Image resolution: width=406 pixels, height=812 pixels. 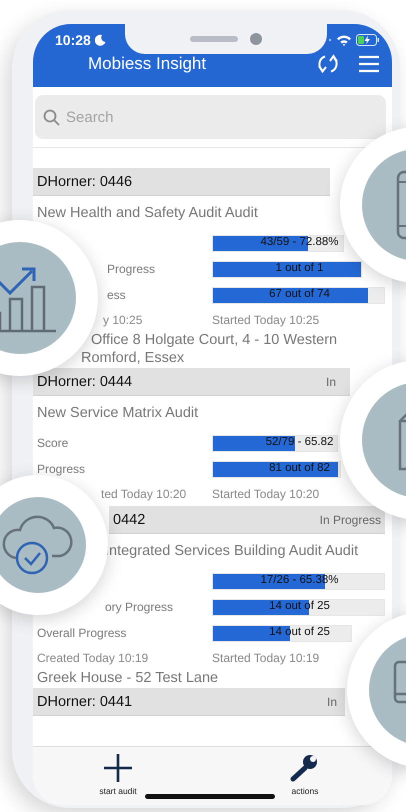 I want to click on search-bar: Search, so click(x=210, y=117).